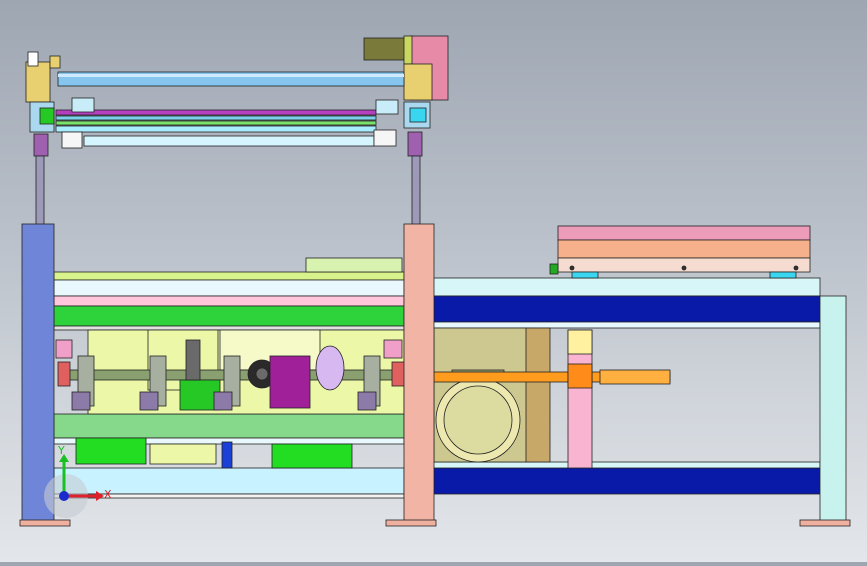 Image resolution: width=867 pixels, height=566 pixels. Describe the element at coordinates (626, 287) in the screenshot. I see `right-top-rail` at that location.